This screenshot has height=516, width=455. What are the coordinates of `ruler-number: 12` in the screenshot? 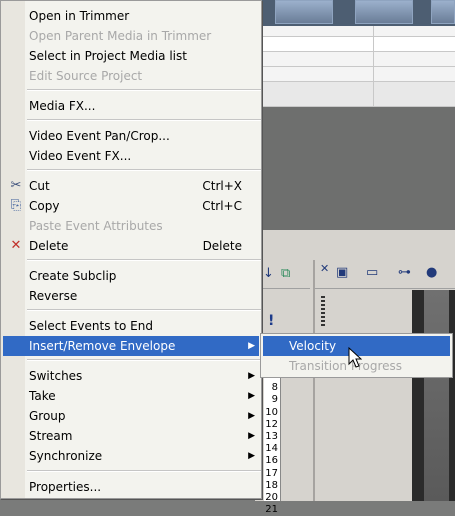 It's located at (271, 424).